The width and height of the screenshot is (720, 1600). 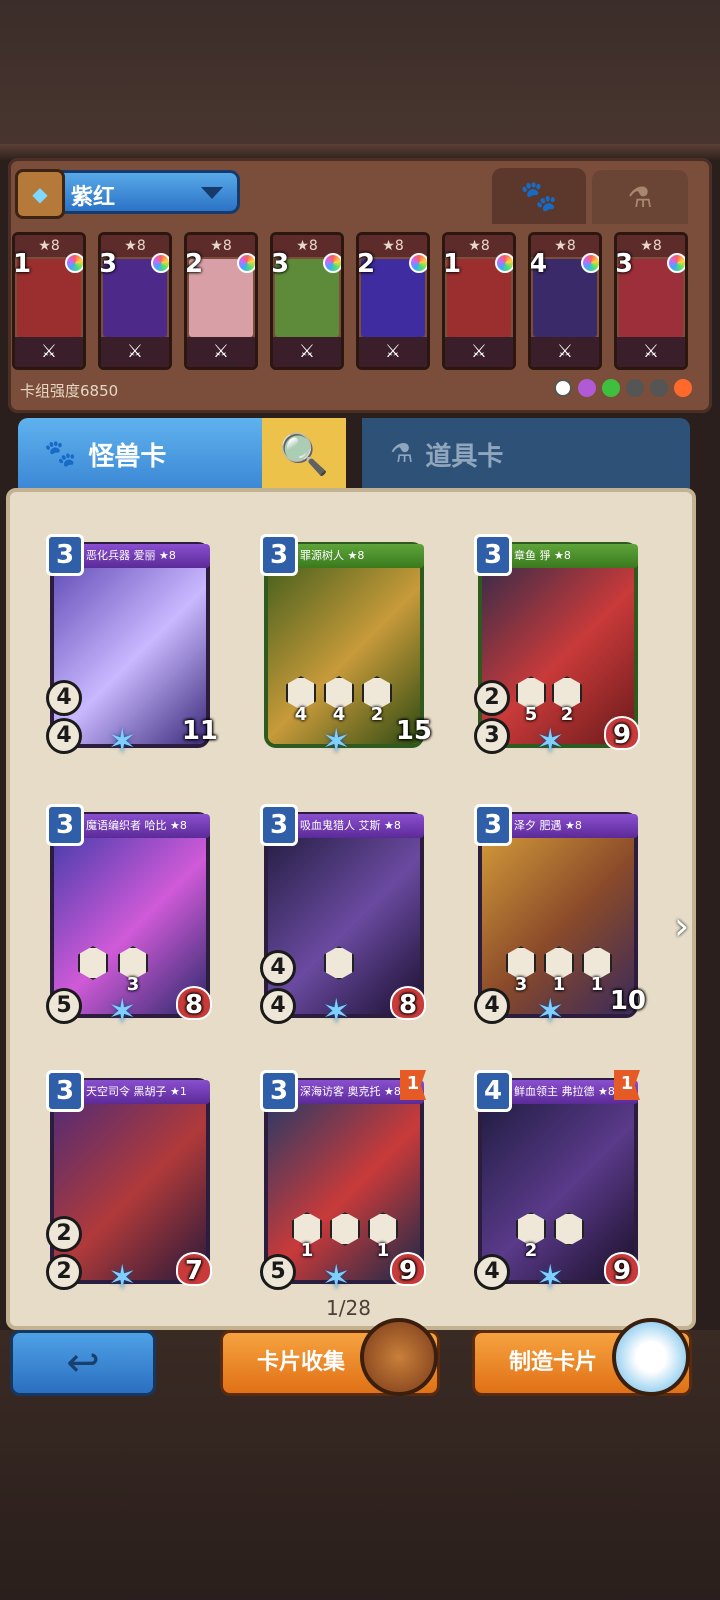 I want to click on page-indicator: 1/28, so click(x=348, y=1308).